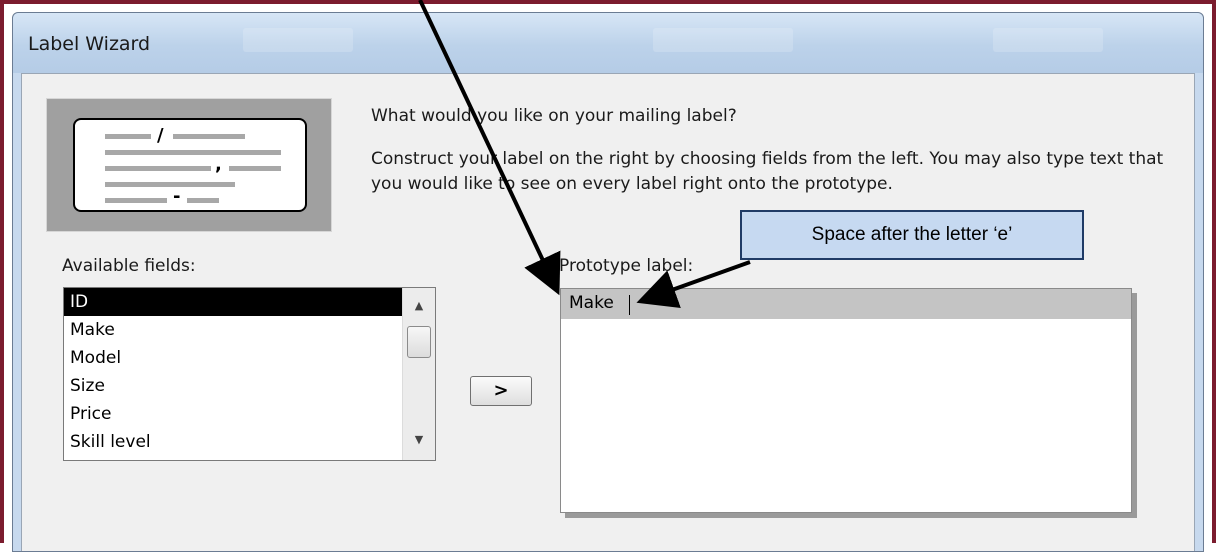 The width and height of the screenshot is (1216, 552). What do you see at coordinates (608, 2) in the screenshot?
I see `frame-border-top` at bounding box center [608, 2].